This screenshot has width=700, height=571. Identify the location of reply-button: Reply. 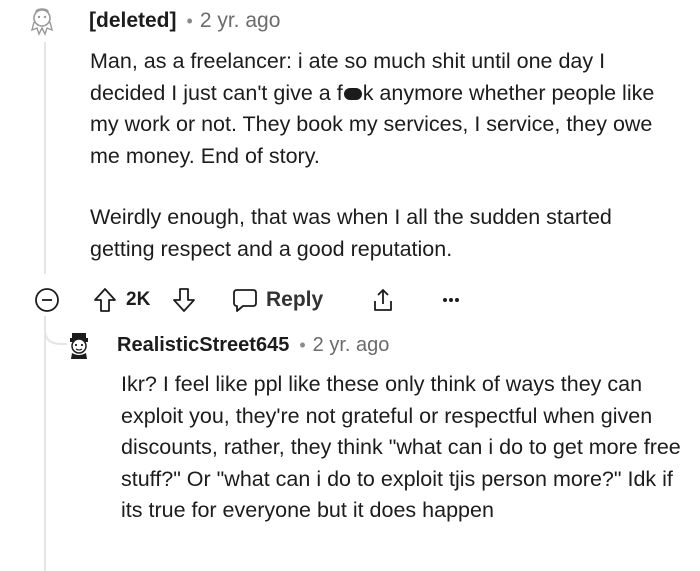
(277, 300).